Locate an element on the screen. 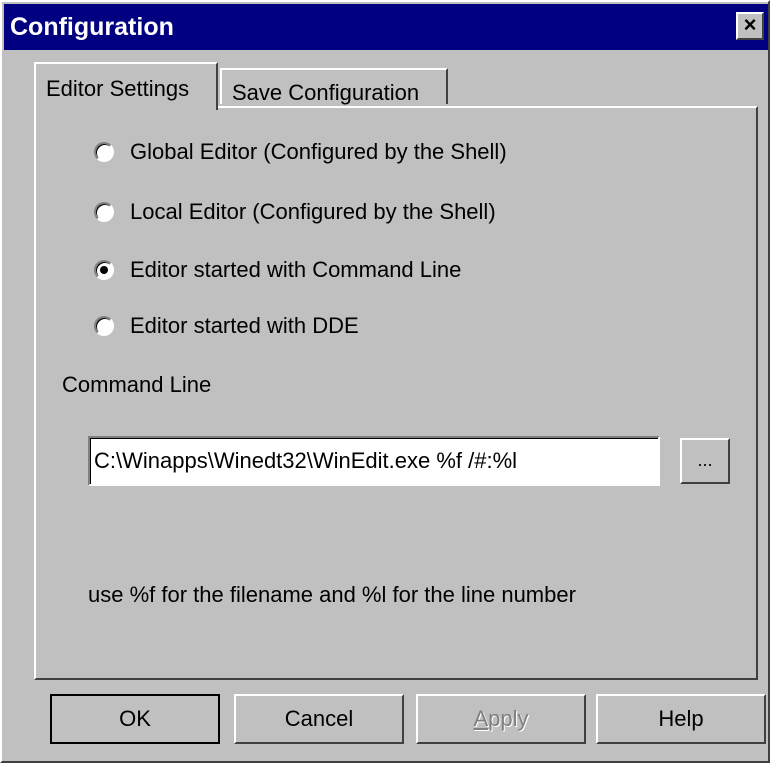  apply-button: Apply is located at coordinates (501, 719).